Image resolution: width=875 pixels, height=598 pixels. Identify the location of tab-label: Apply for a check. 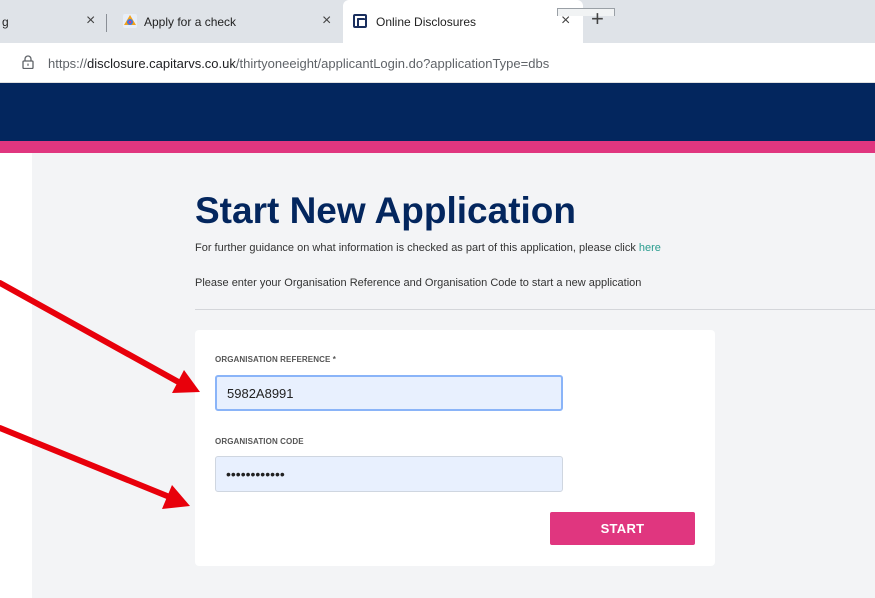
(190, 22).